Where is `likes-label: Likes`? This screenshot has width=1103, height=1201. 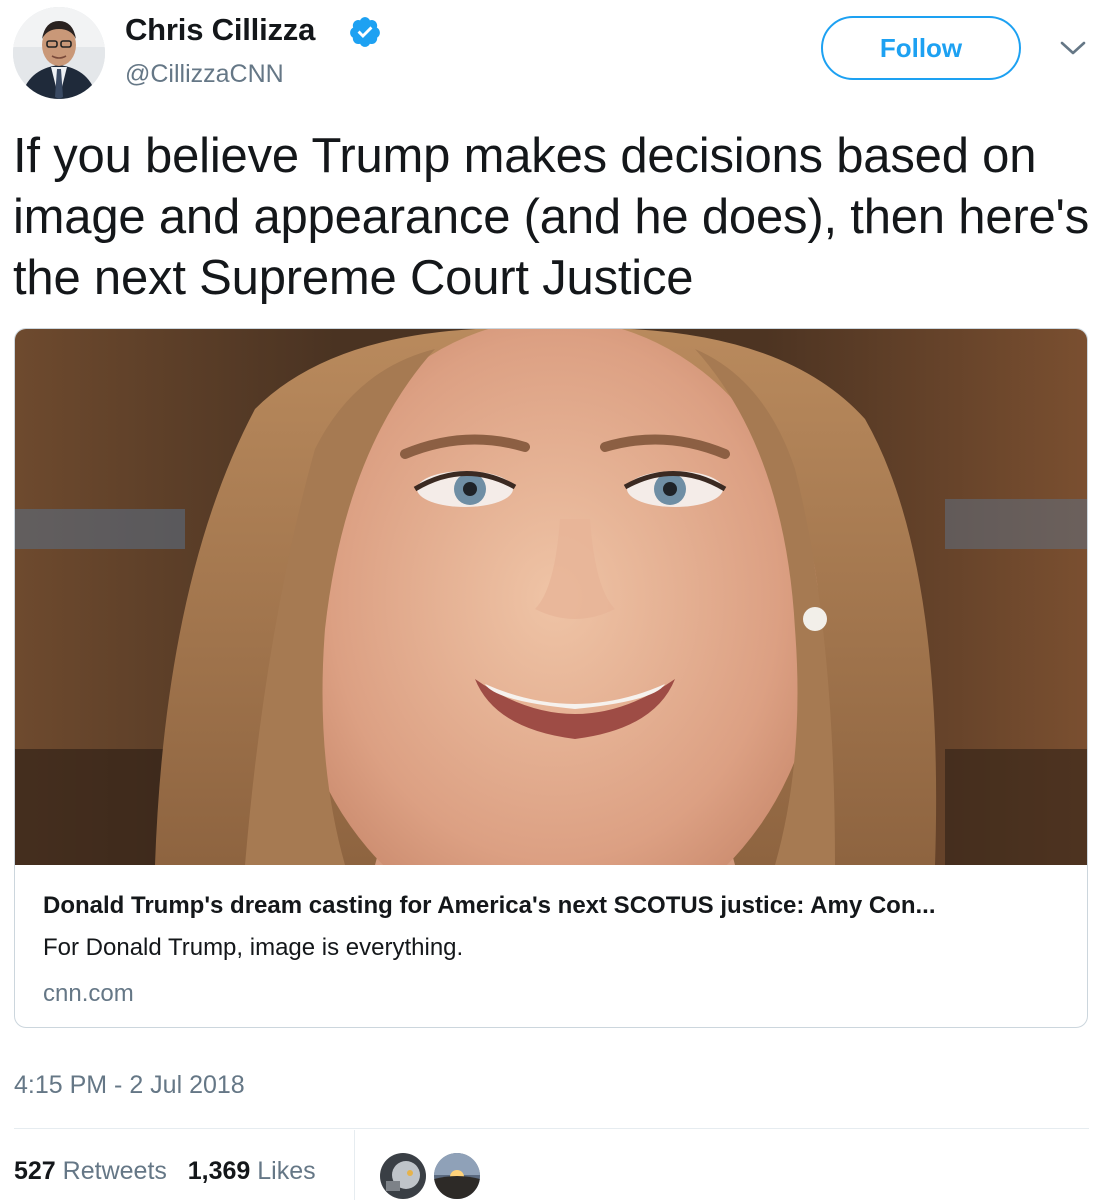 likes-label: Likes is located at coordinates (286, 1171).